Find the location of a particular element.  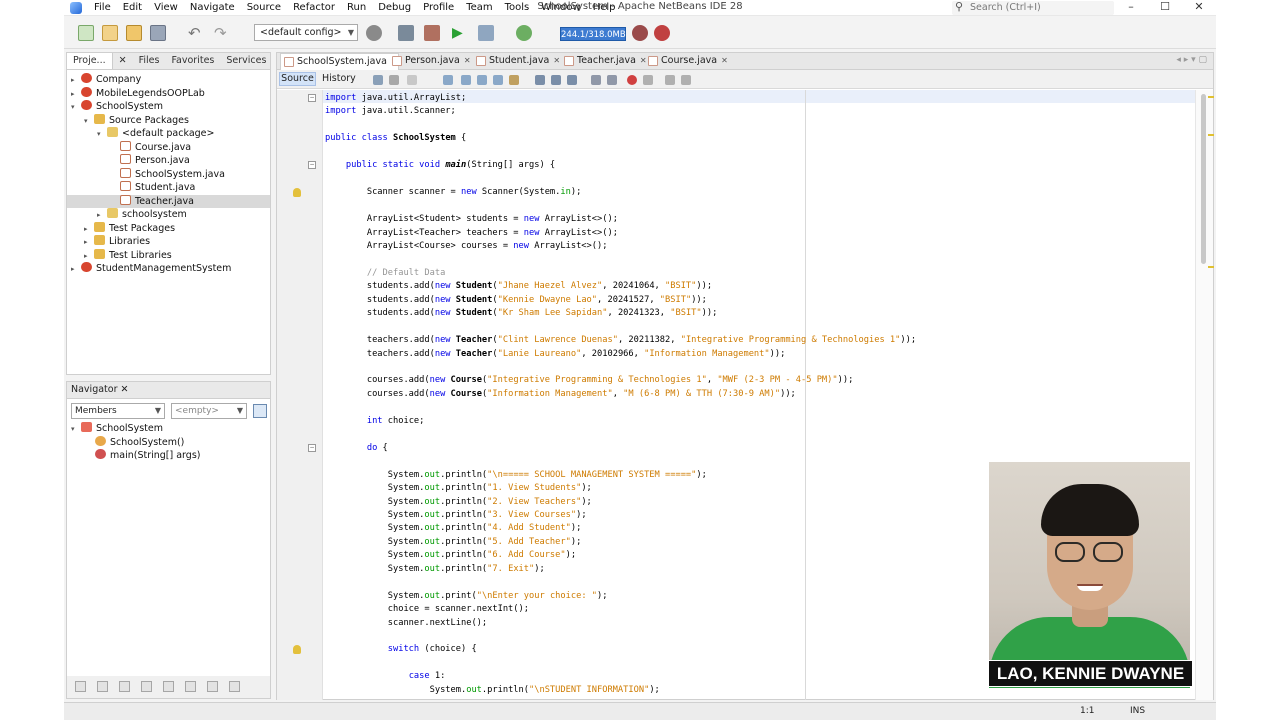

gc-icon is located at coordinates (640, 33).